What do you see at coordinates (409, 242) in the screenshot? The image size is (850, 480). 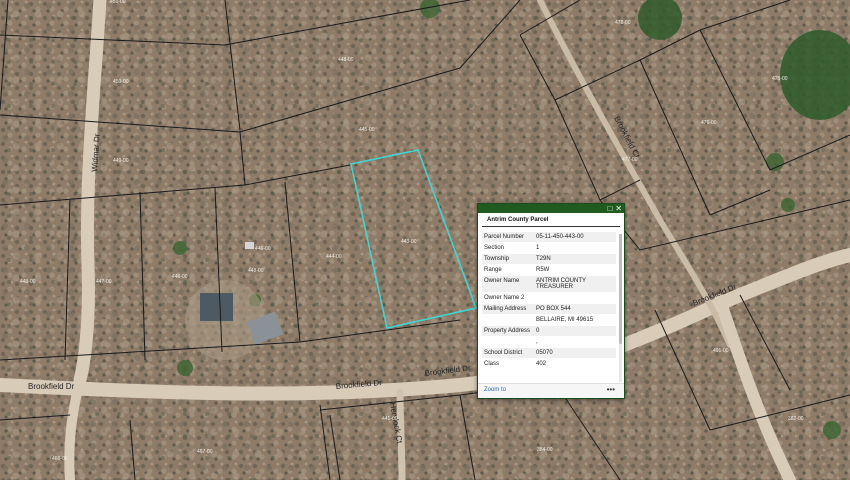 I see `parcel-label: 443-00` at bounding box center [409, 242].